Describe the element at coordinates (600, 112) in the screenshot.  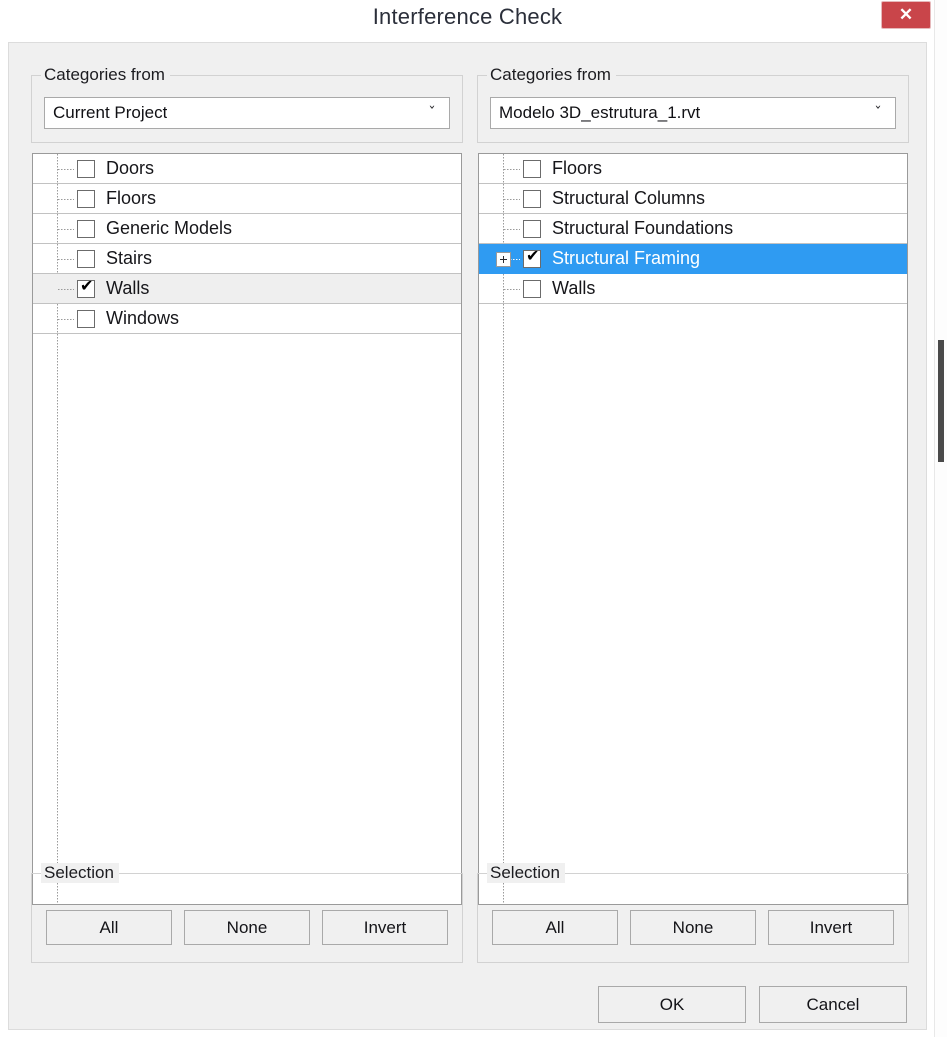
I see `right-categories-value: Modelo 3D_estrutura_1.rvt` at that location.